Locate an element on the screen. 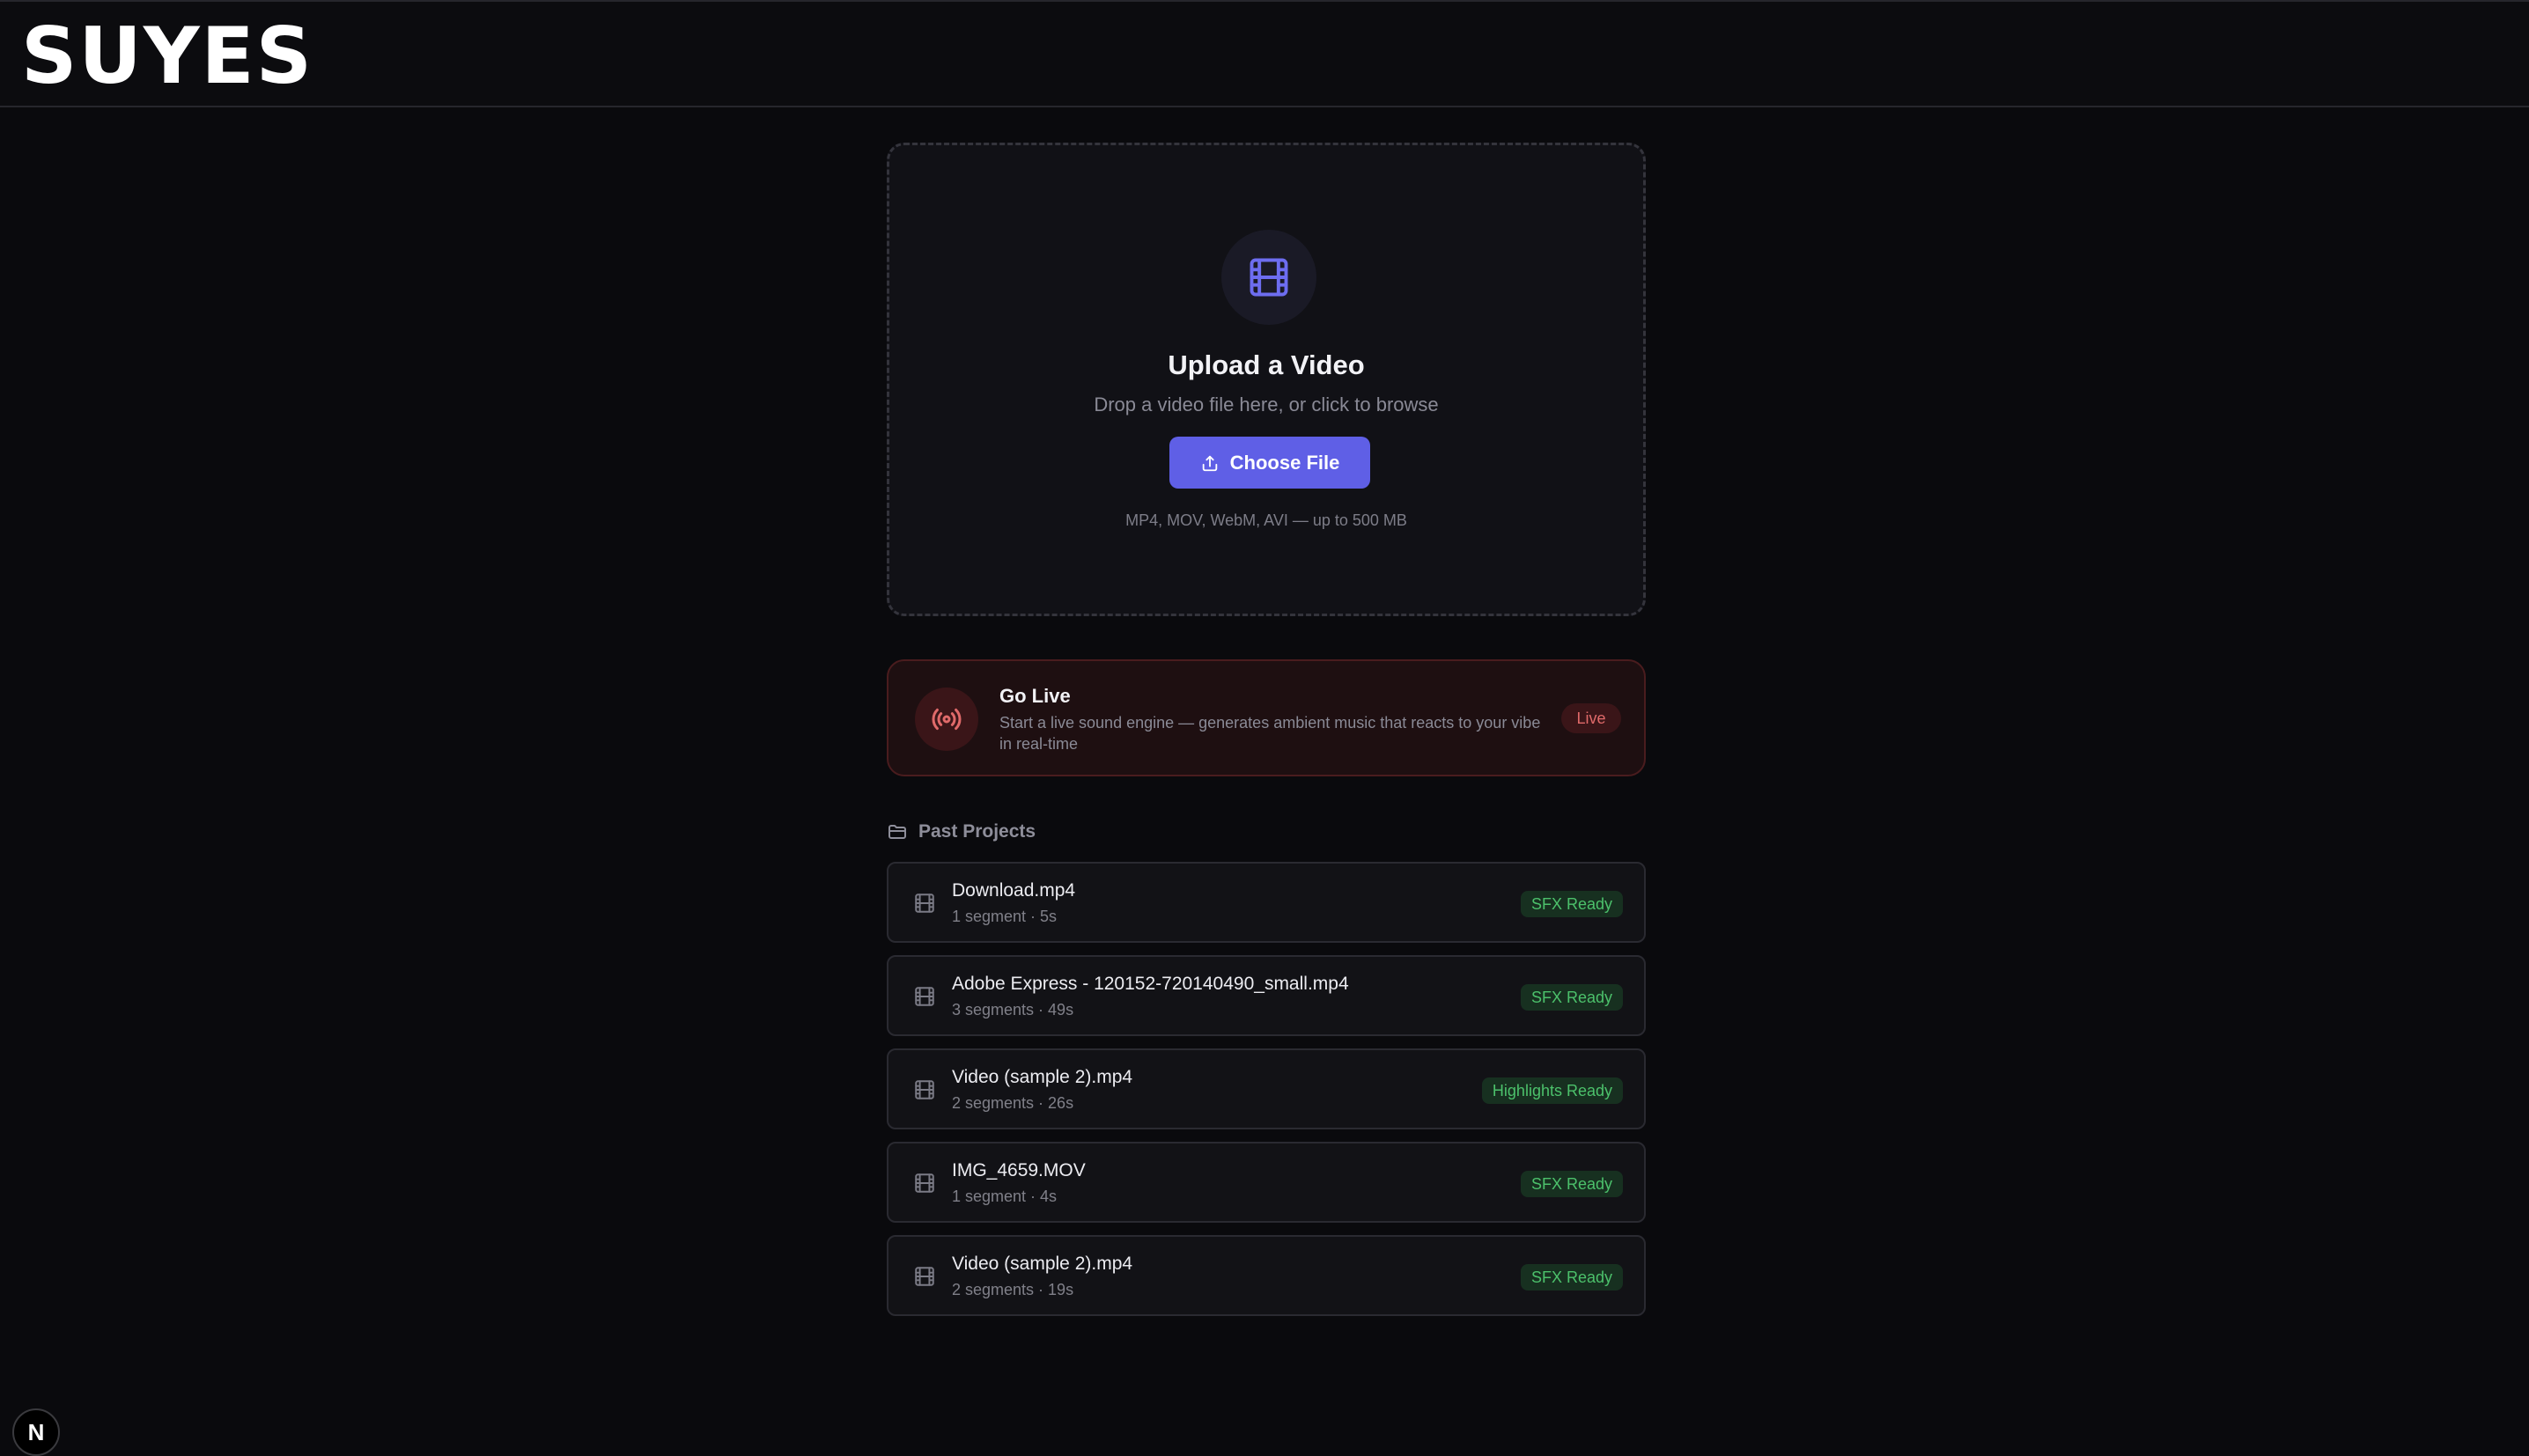 This screenshot has width=2529, height=1456. upload-formats-hint: MP4, MOV, WebM, AVI — up to 500 MB is located at coordinates (1266, 520).